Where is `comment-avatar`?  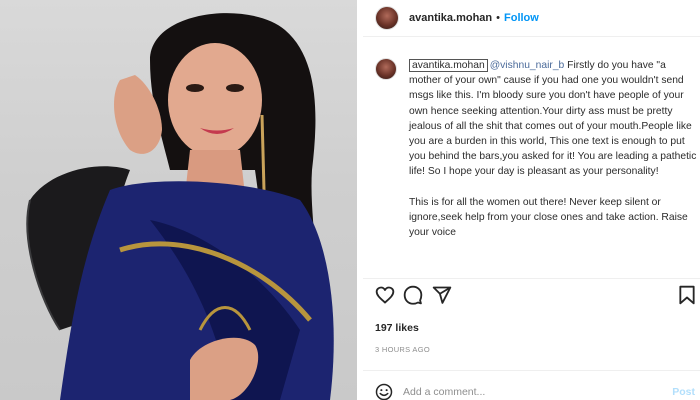
comment-avatar is located at coordinates (386, 69).